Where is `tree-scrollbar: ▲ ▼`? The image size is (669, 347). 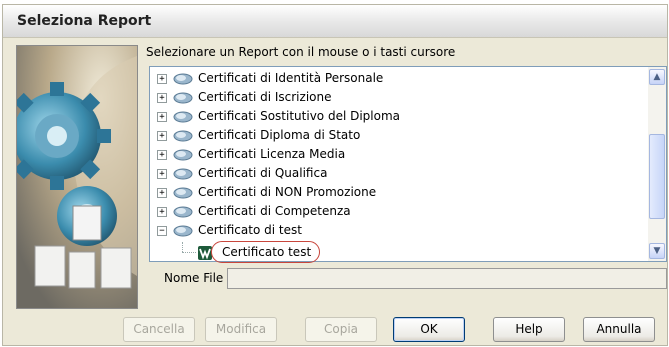
tree-scrollbar: ▲ ▼ is located at coordinates (657, 164).